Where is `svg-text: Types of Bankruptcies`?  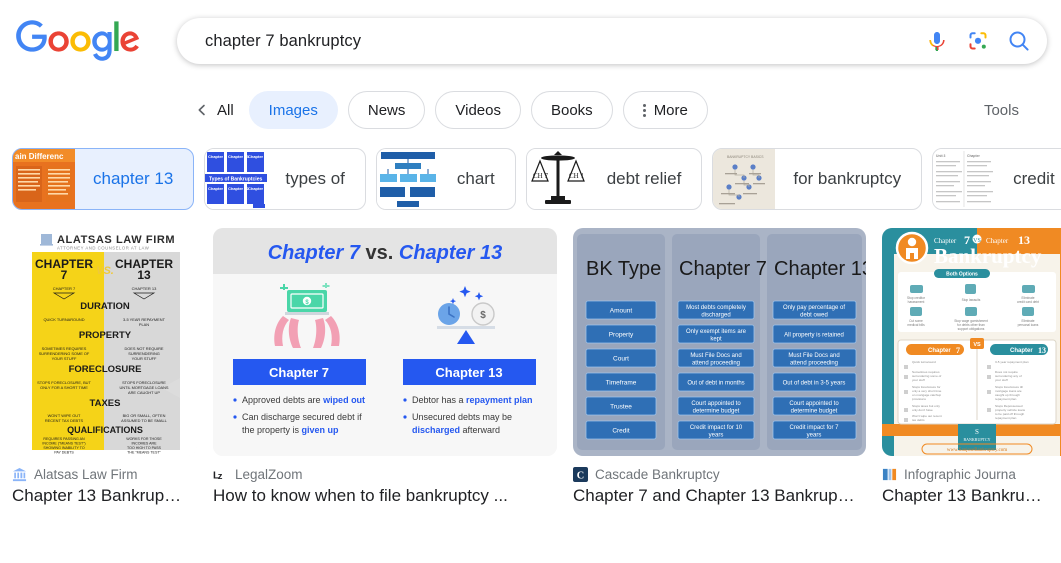
svg-text: Types of Bankruptcies is located at coordinates (235, 180).